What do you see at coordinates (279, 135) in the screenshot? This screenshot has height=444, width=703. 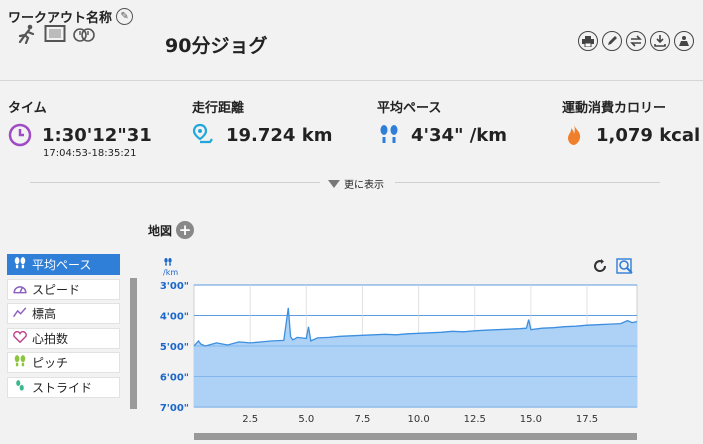 I see `stat-distance-value: 19.724 km` at bounding box center [279, 135].